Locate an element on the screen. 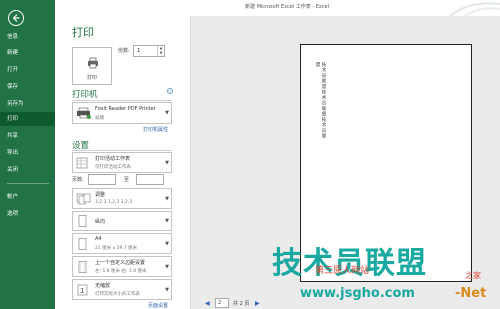  print-scope-select: 打印活动工作表 仅打印活动工作表 ▼ is located at coordinates (122, 162).